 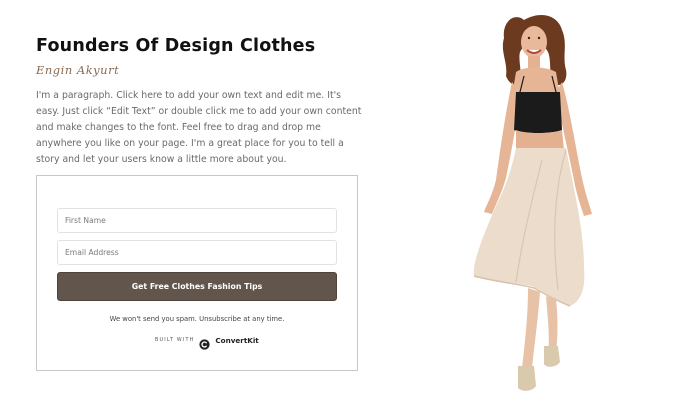 I want to click on built-with-label: BUILT WITH, so click(x=175, y=340).